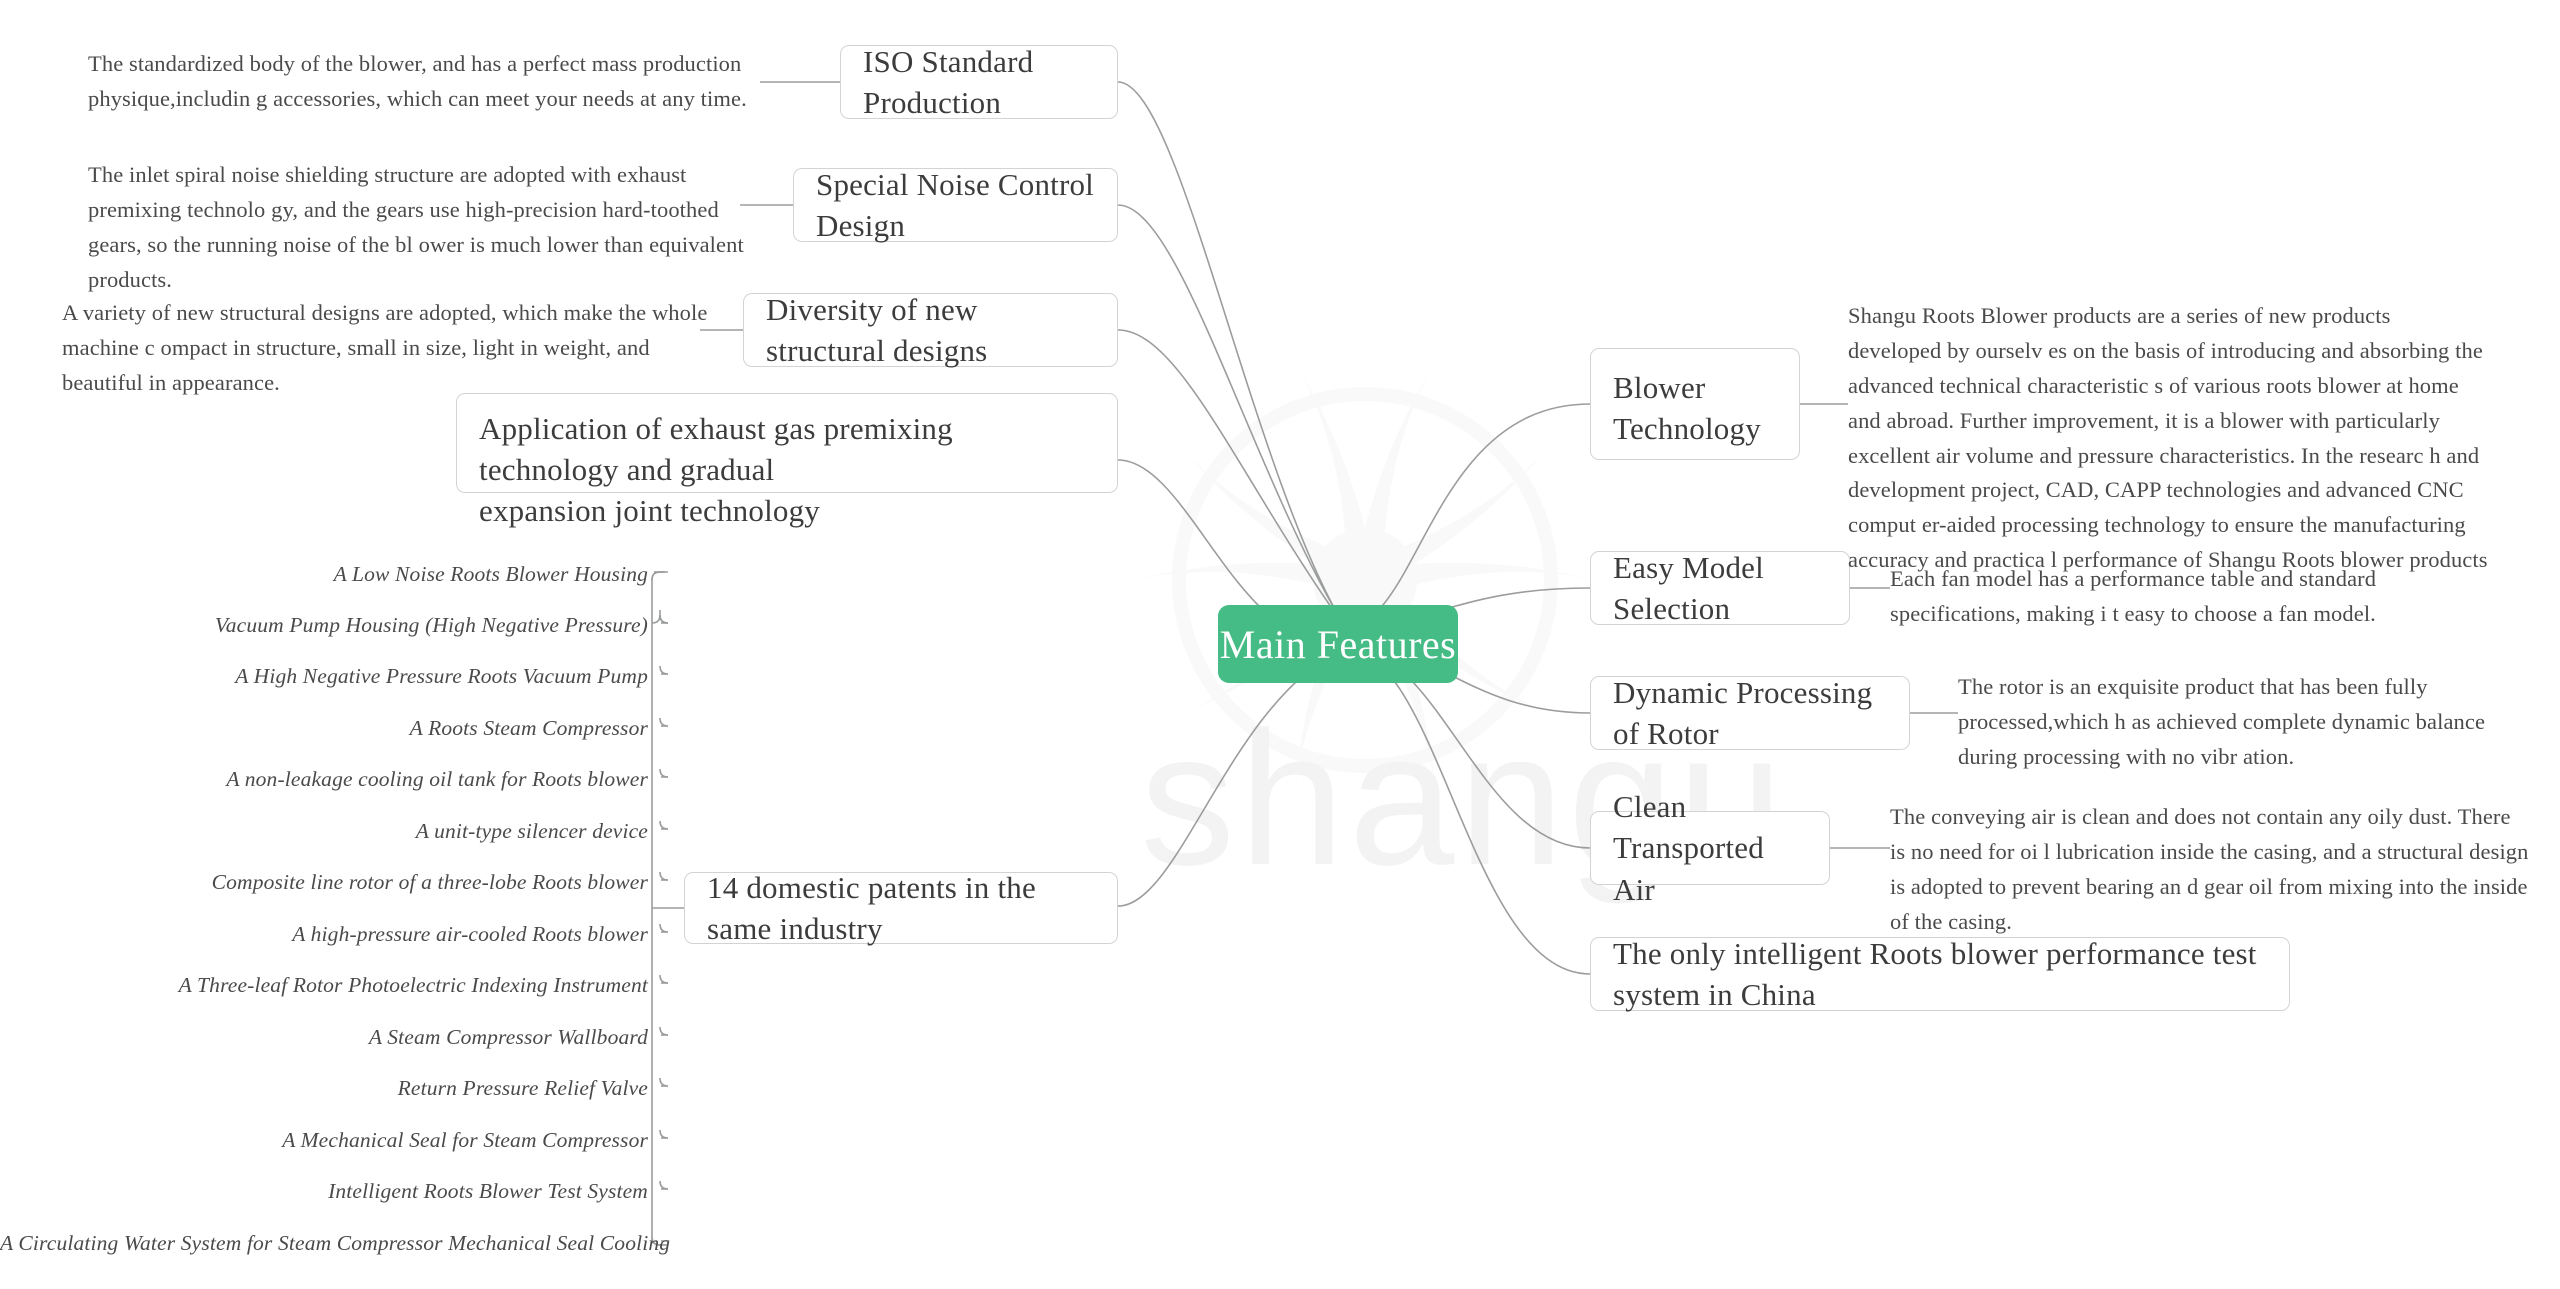  I want to click on patent-label: A Roots Steam Compressor, so click(528, 728).